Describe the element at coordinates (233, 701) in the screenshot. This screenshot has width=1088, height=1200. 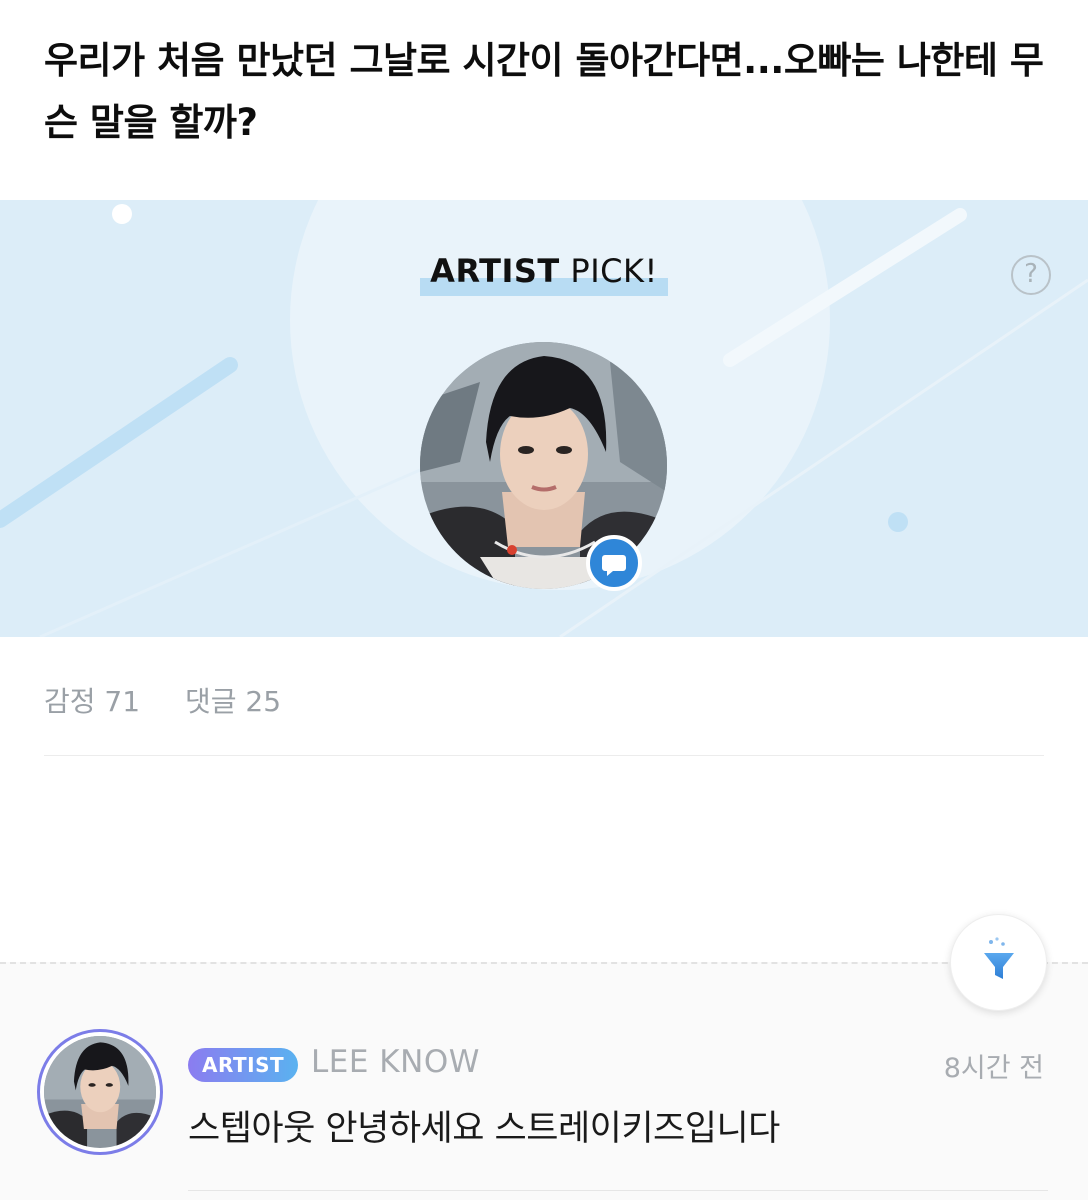
I see `comment-count: 댓글 25` at that location.